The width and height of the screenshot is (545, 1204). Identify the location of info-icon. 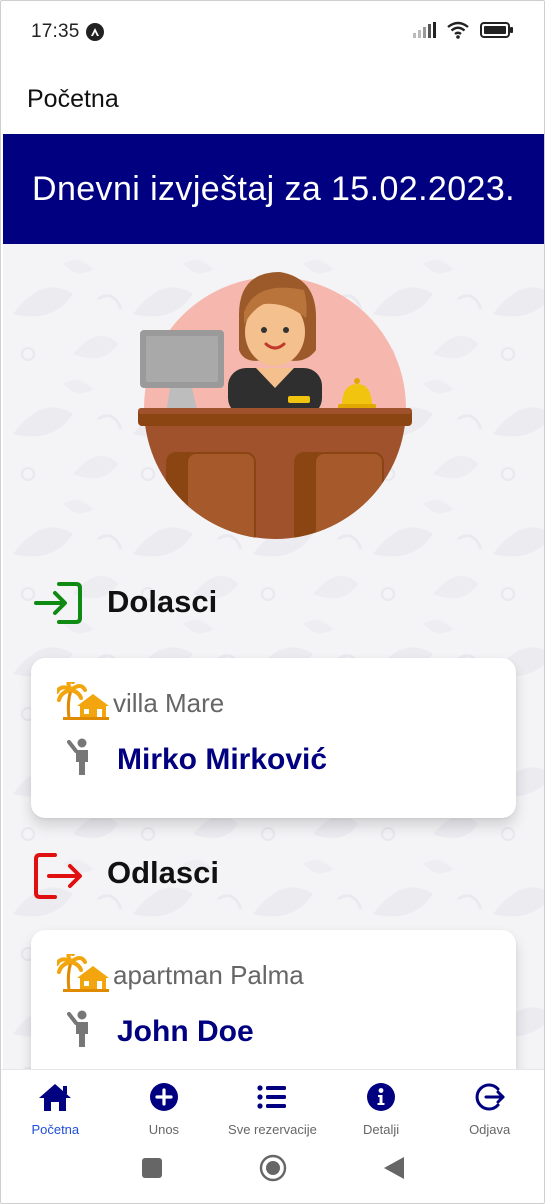
(381, 1097).